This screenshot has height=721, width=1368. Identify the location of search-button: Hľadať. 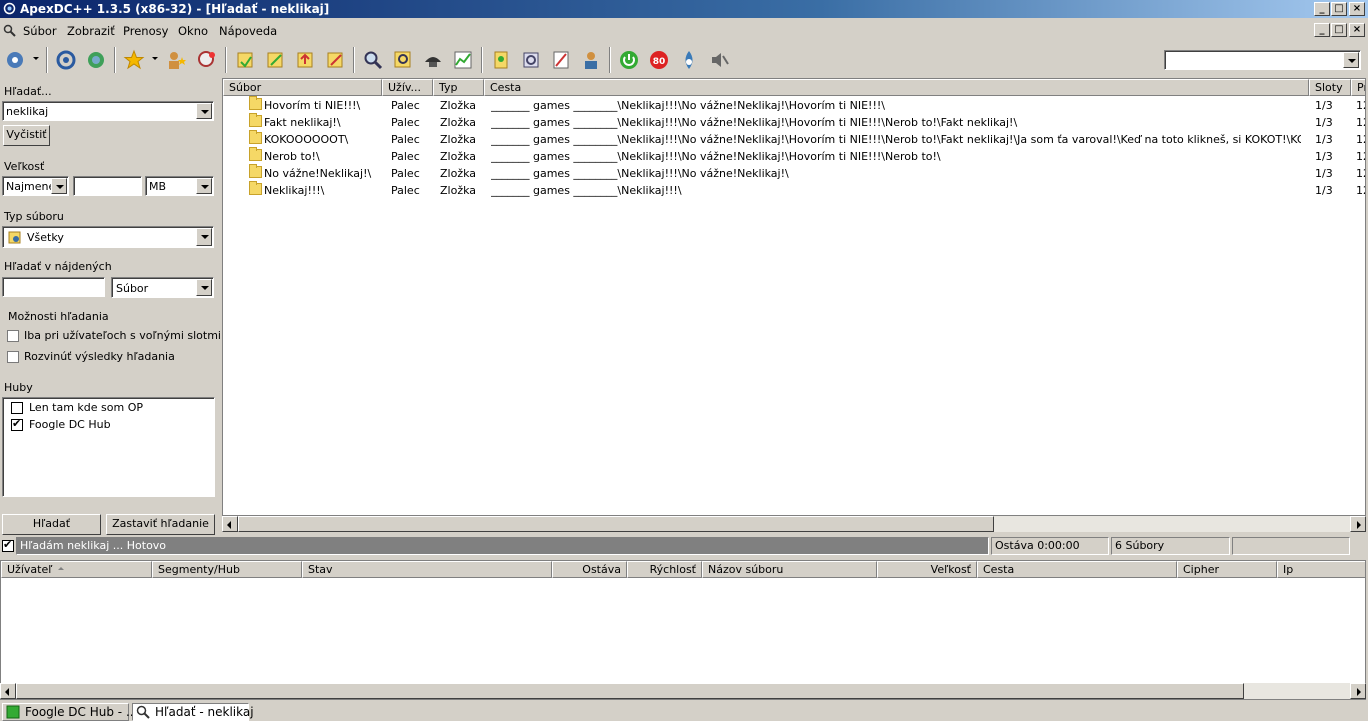
(51, 524).